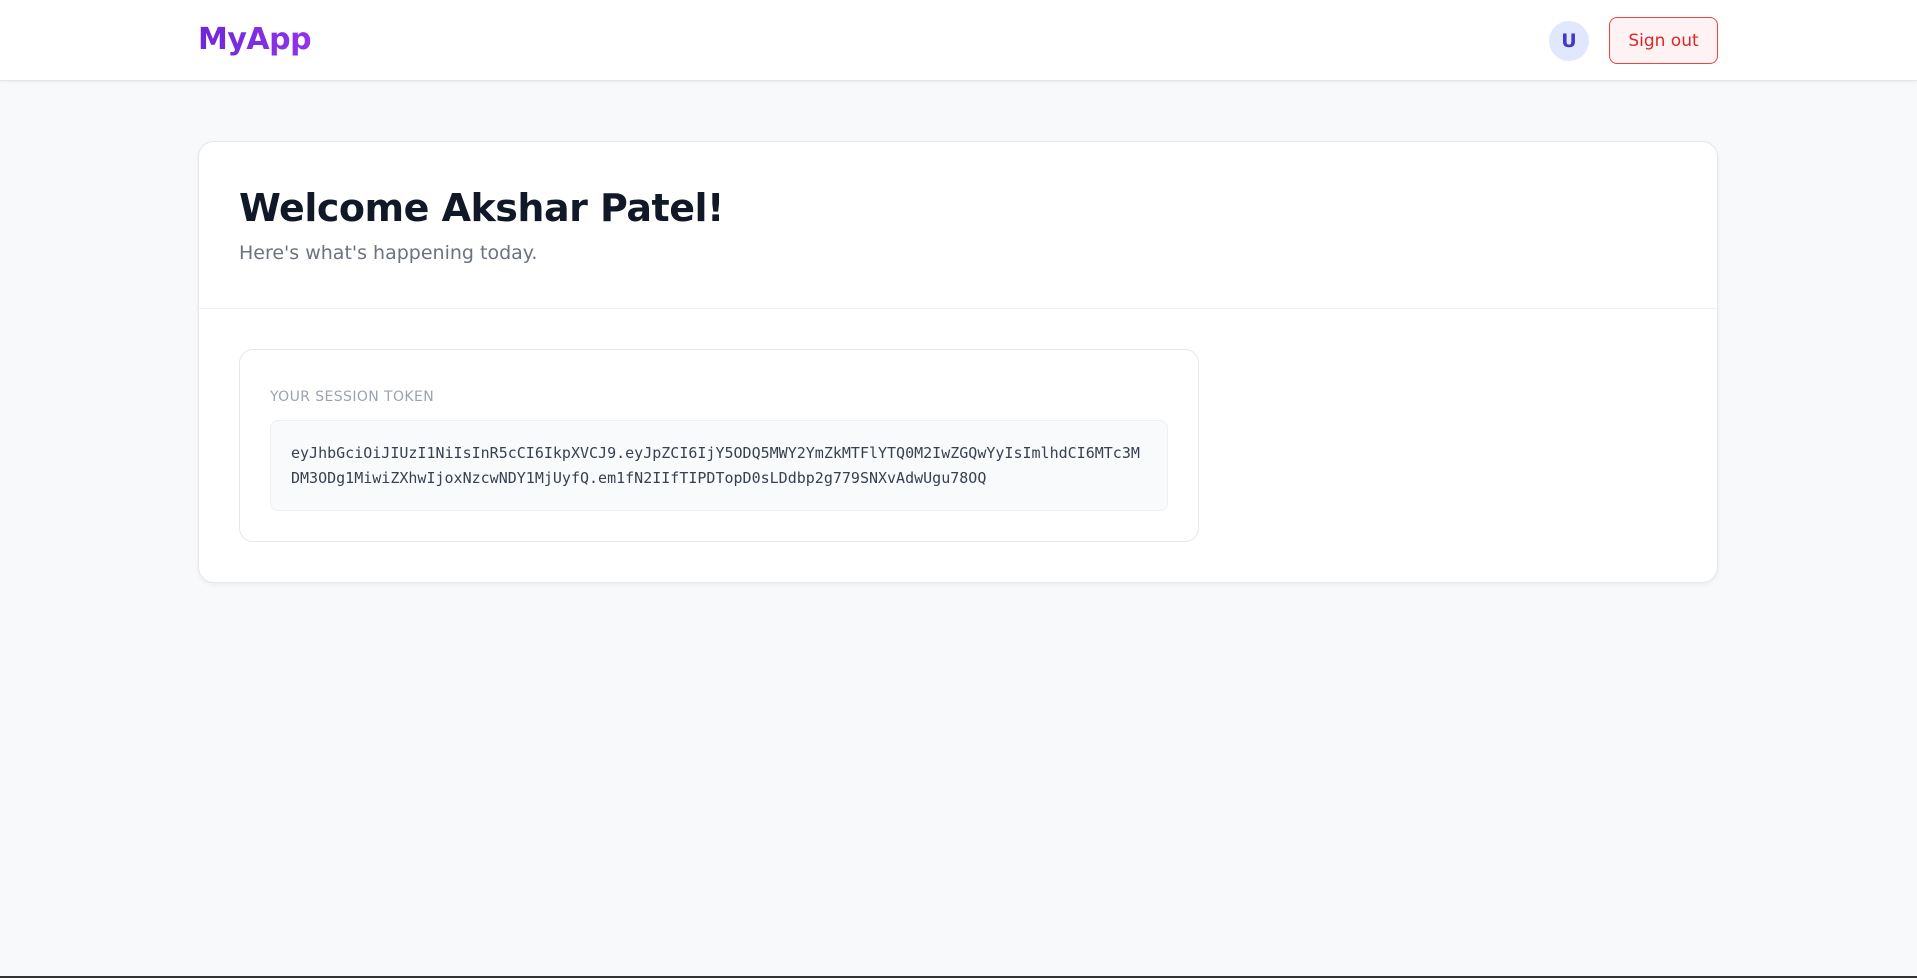  Describe the element at coordinates (958, 40) in the screenshot. I see `top-nav-bar: MyApp U Sign out` at that location.